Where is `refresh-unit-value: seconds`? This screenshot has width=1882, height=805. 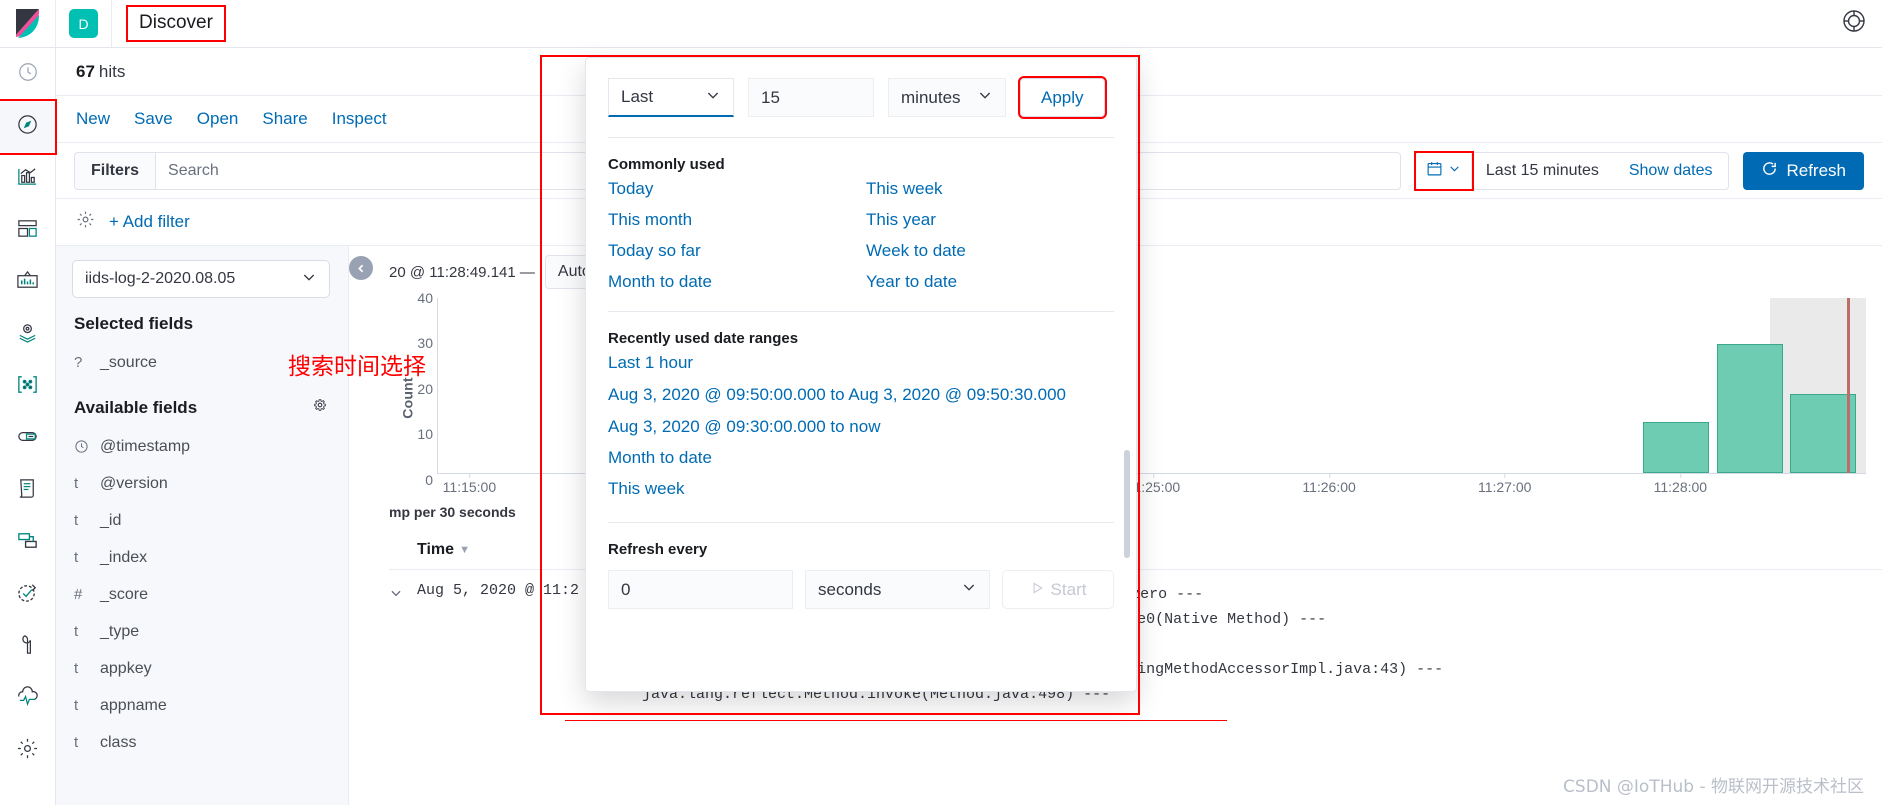 refresh-unit-value: seconds is located at coordinates (850, 589).